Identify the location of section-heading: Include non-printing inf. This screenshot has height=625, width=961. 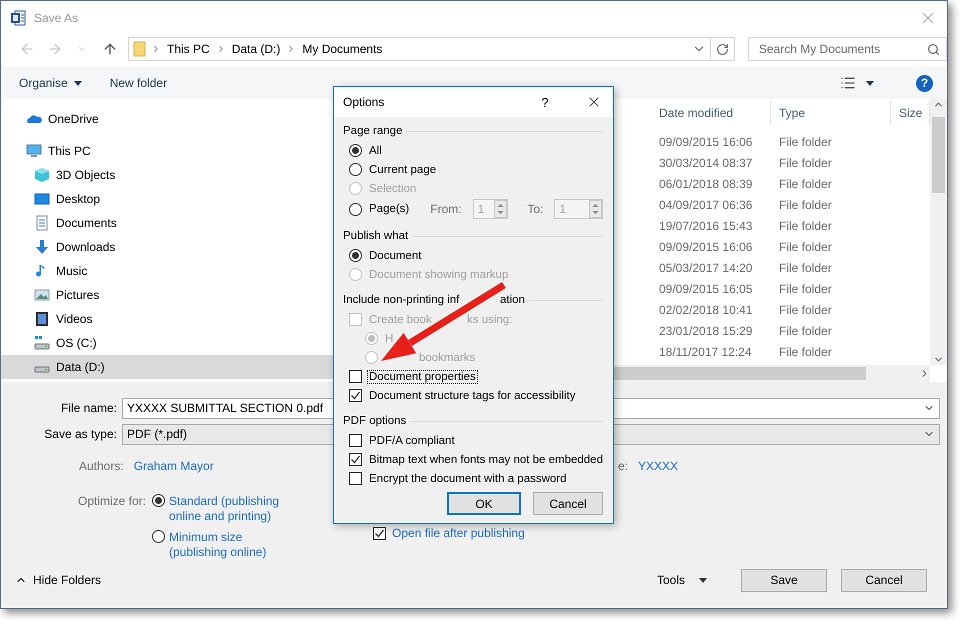
(401, 300).